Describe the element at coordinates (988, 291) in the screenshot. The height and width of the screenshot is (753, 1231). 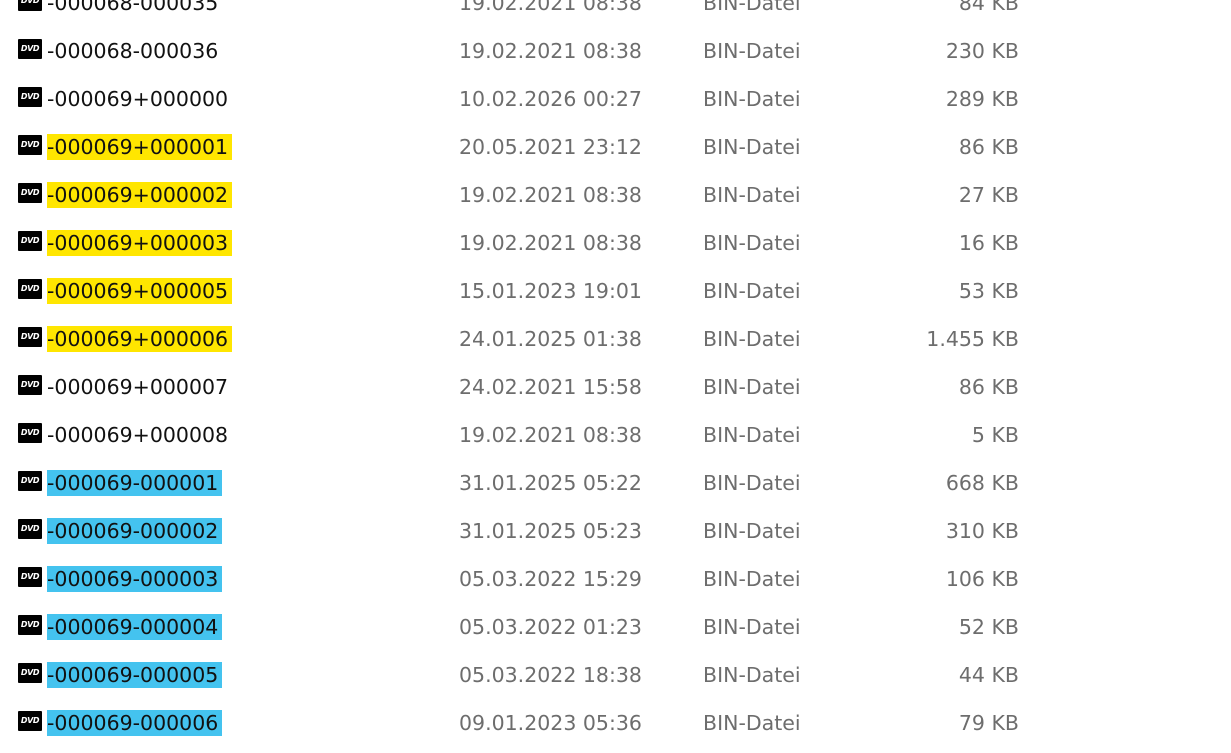
I see `file-size: 53 KB` at that location.